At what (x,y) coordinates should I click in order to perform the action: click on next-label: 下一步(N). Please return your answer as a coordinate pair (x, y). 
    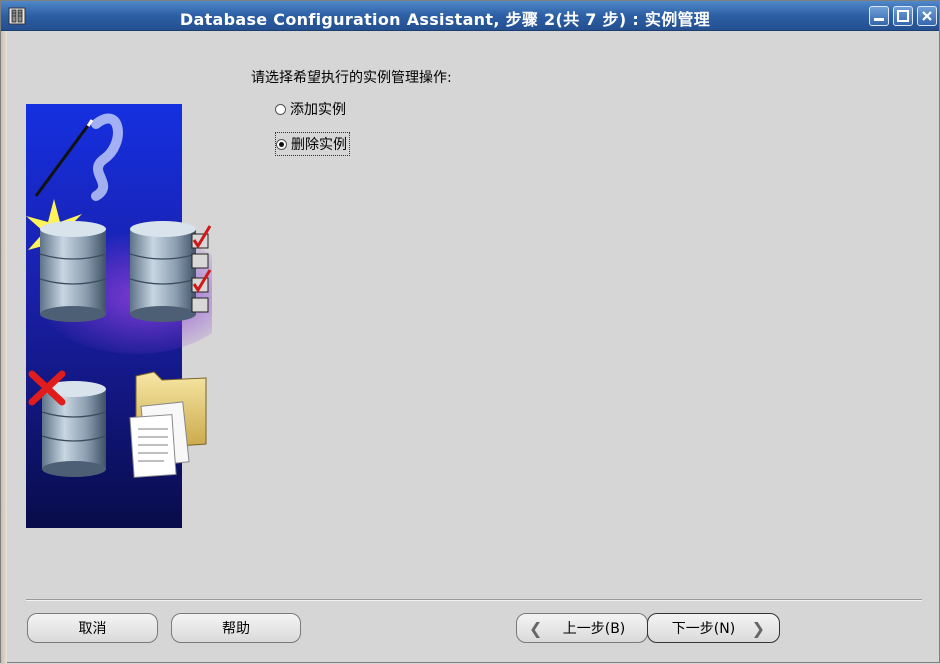
    Looking at the image, I should click on (703, 629).